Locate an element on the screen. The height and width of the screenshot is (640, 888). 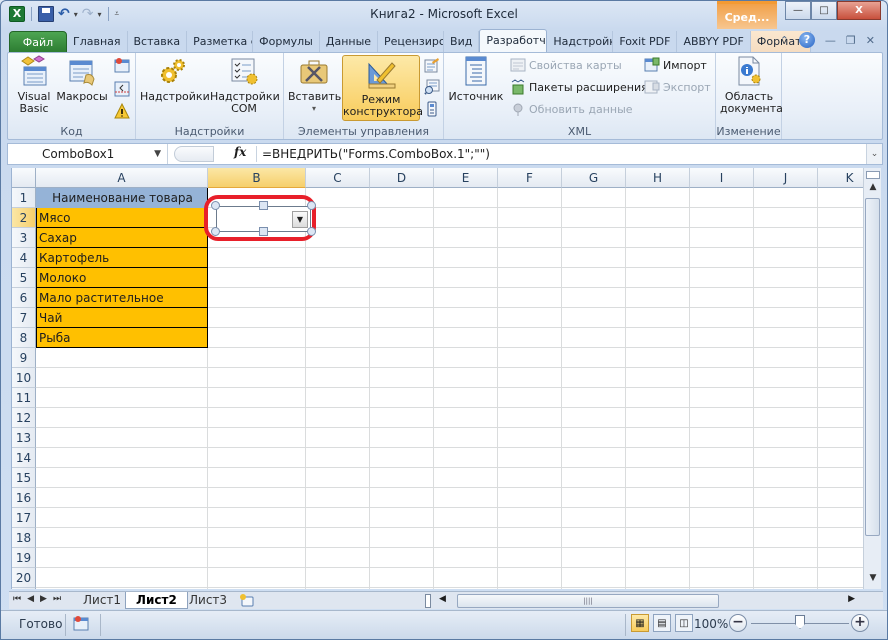
row-header-3: 3 is located at coordinates (24, 238).